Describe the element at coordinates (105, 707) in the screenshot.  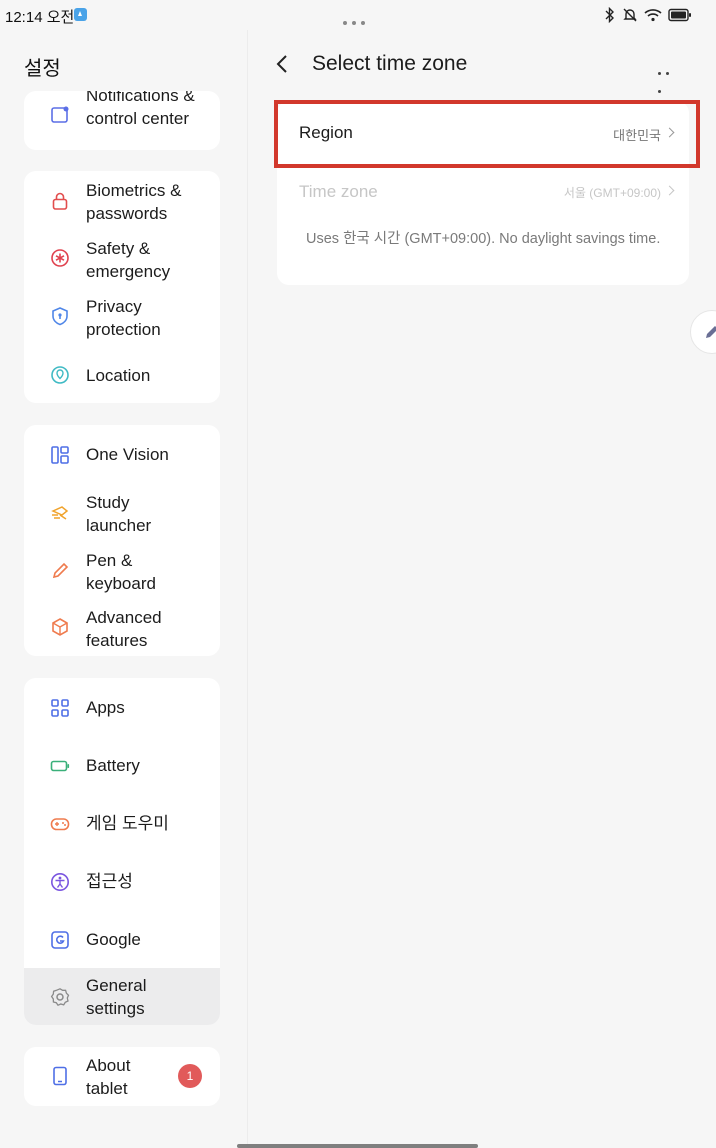
I see `sidebar-item-label: Apps` at that location.